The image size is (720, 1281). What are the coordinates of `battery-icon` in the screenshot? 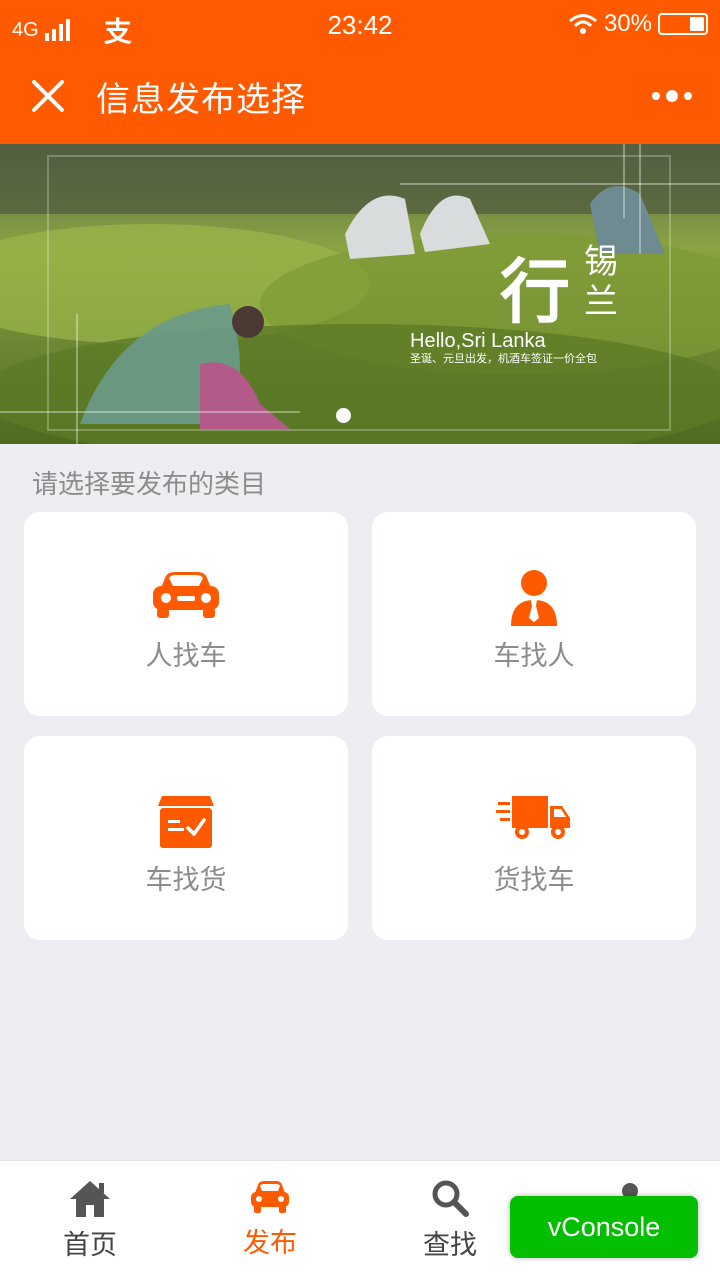 It's located at (683, 24).